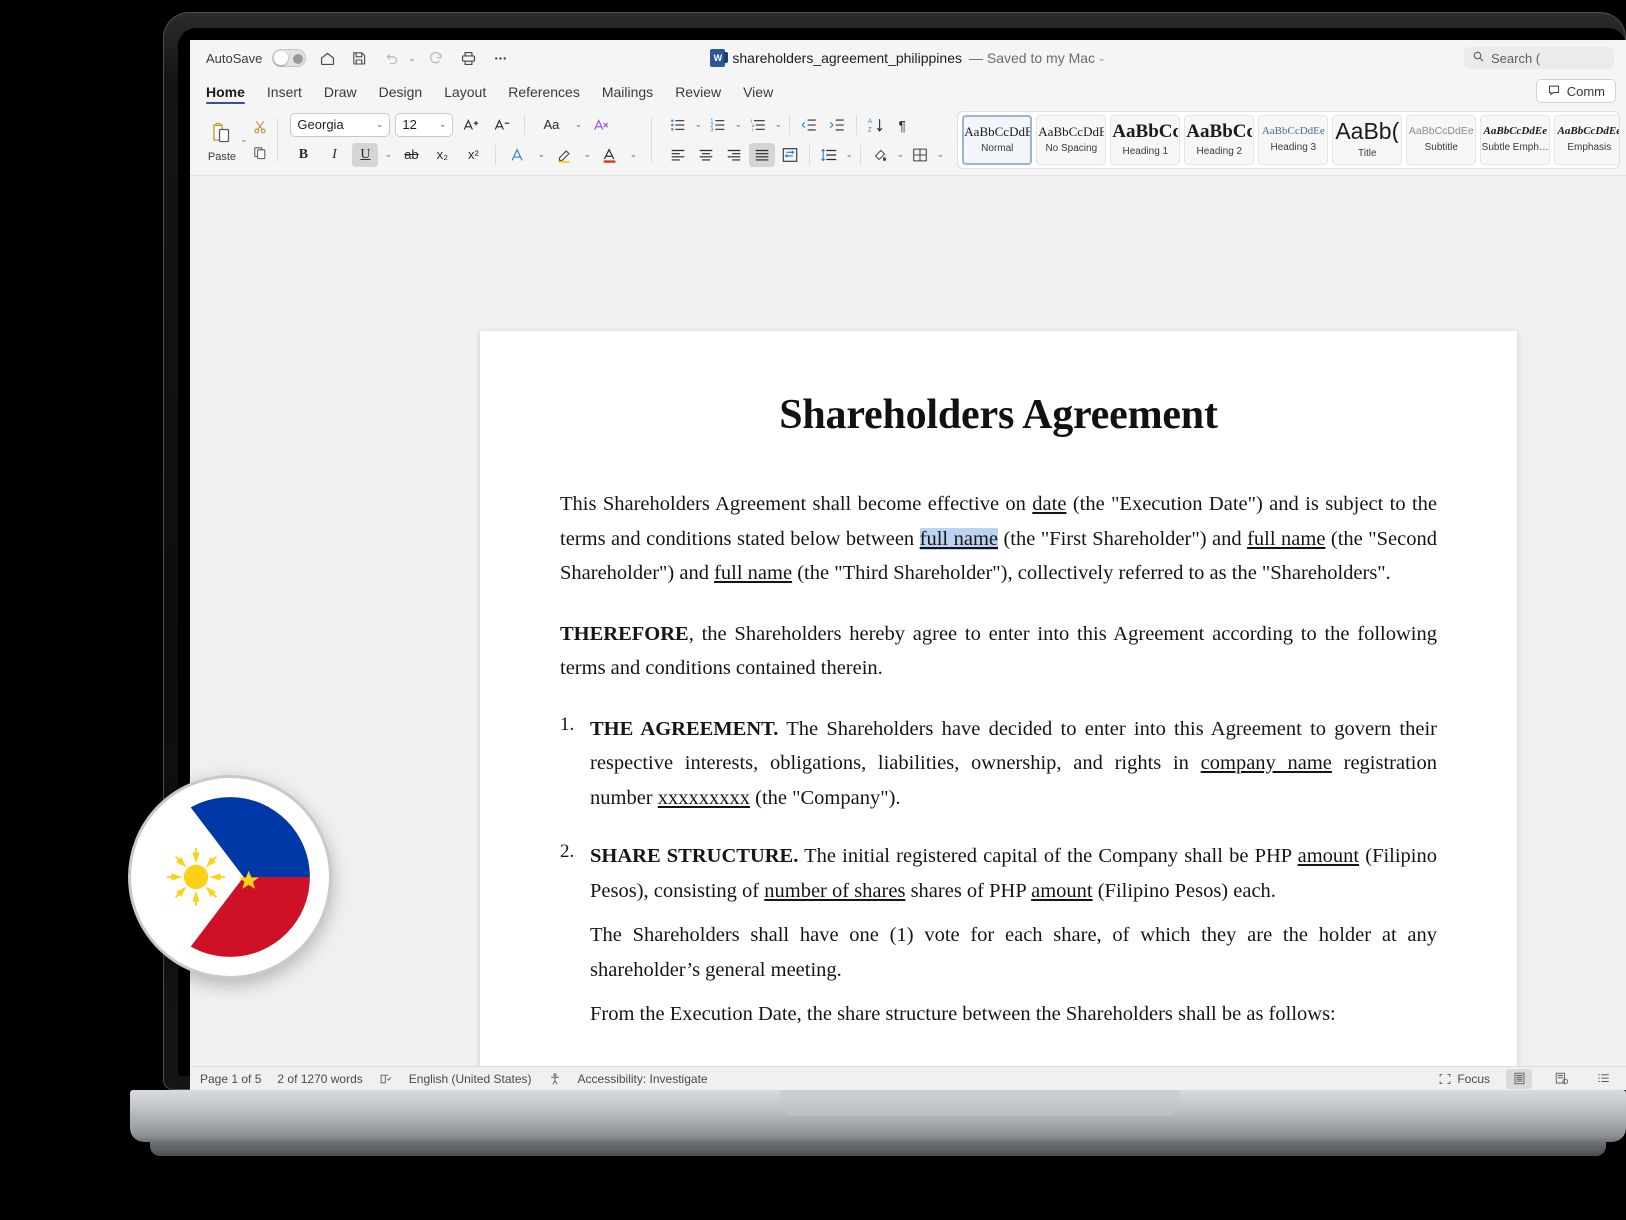 Image resolution: width=1626 pixels, height=1220 pixels. I want to click on placeholder-amount-2: amount, so click(1062, 891).